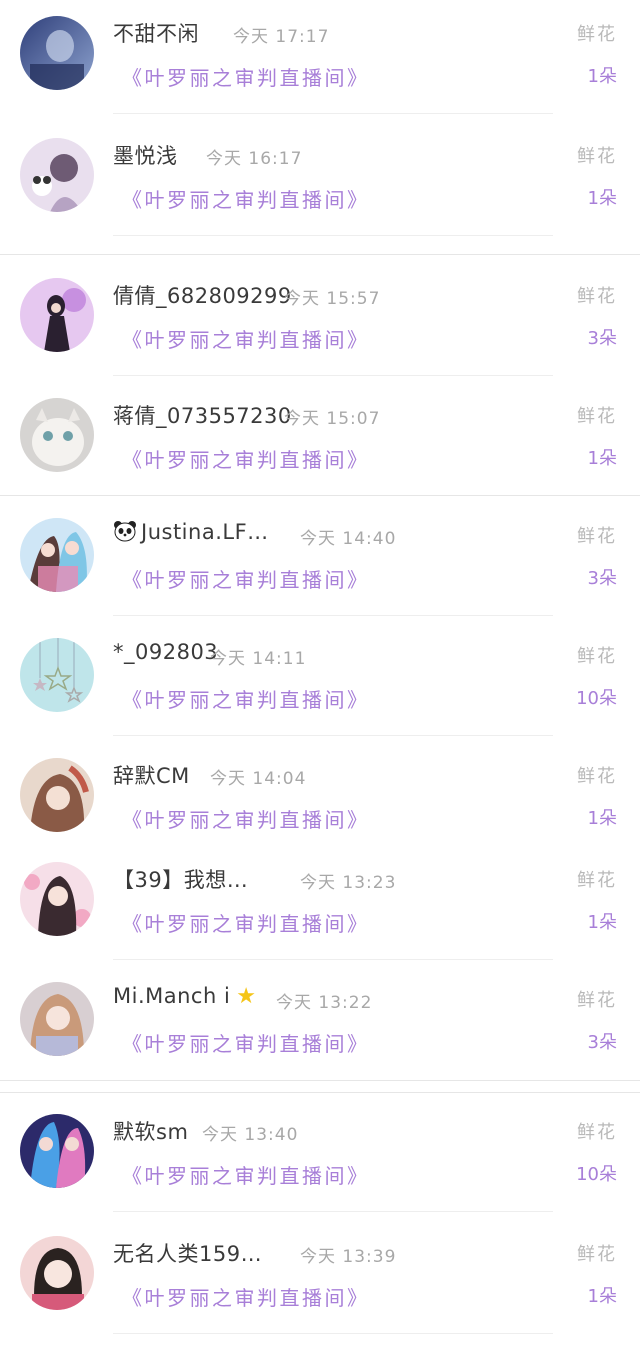  What do you see at coordinates (332, 419) in the screenshot?
I see `send-time: 今天 15:07` at bounding box center [332, 419].